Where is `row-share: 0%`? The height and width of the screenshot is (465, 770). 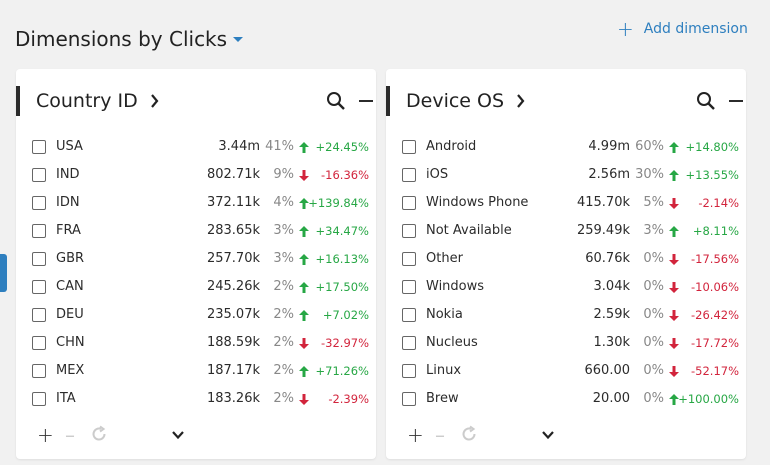 row-share: 0% is located at coordinates (653, 286).